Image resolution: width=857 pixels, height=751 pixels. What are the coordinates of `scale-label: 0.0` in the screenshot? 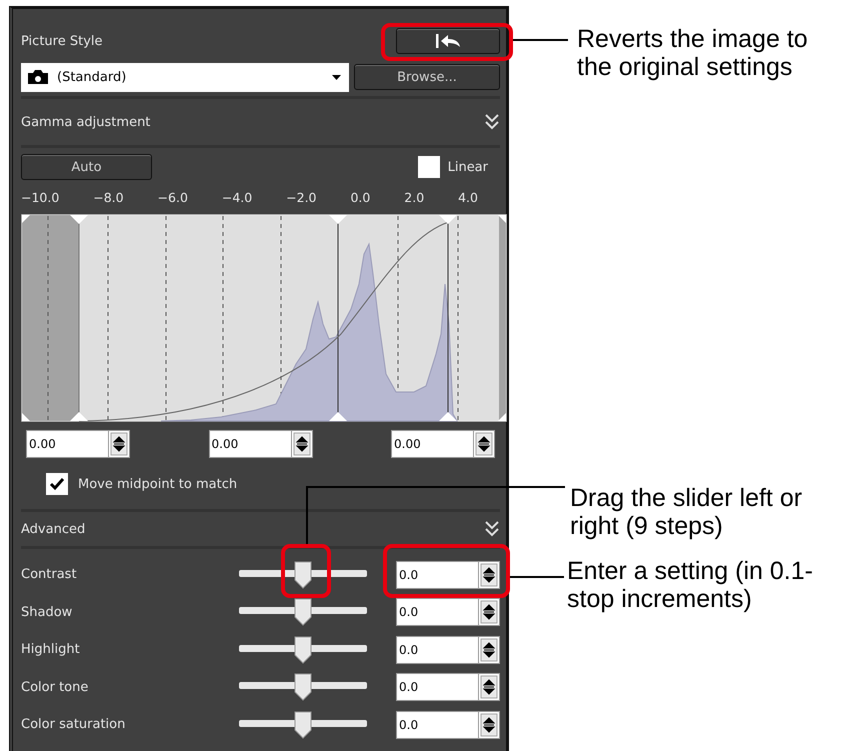 It's located at (360, 197).